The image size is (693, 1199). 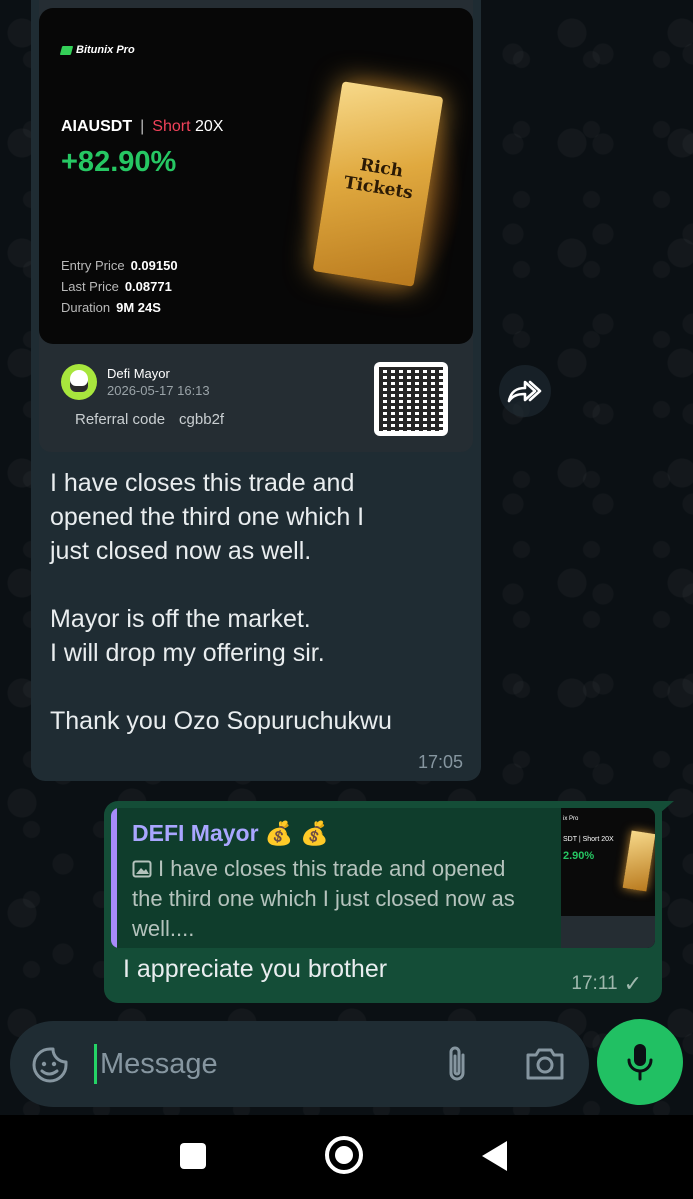 What do you see at coordinates (638, 861) in the screenshot?
I see `thumb-ticket` at bounding box center [638, 861].